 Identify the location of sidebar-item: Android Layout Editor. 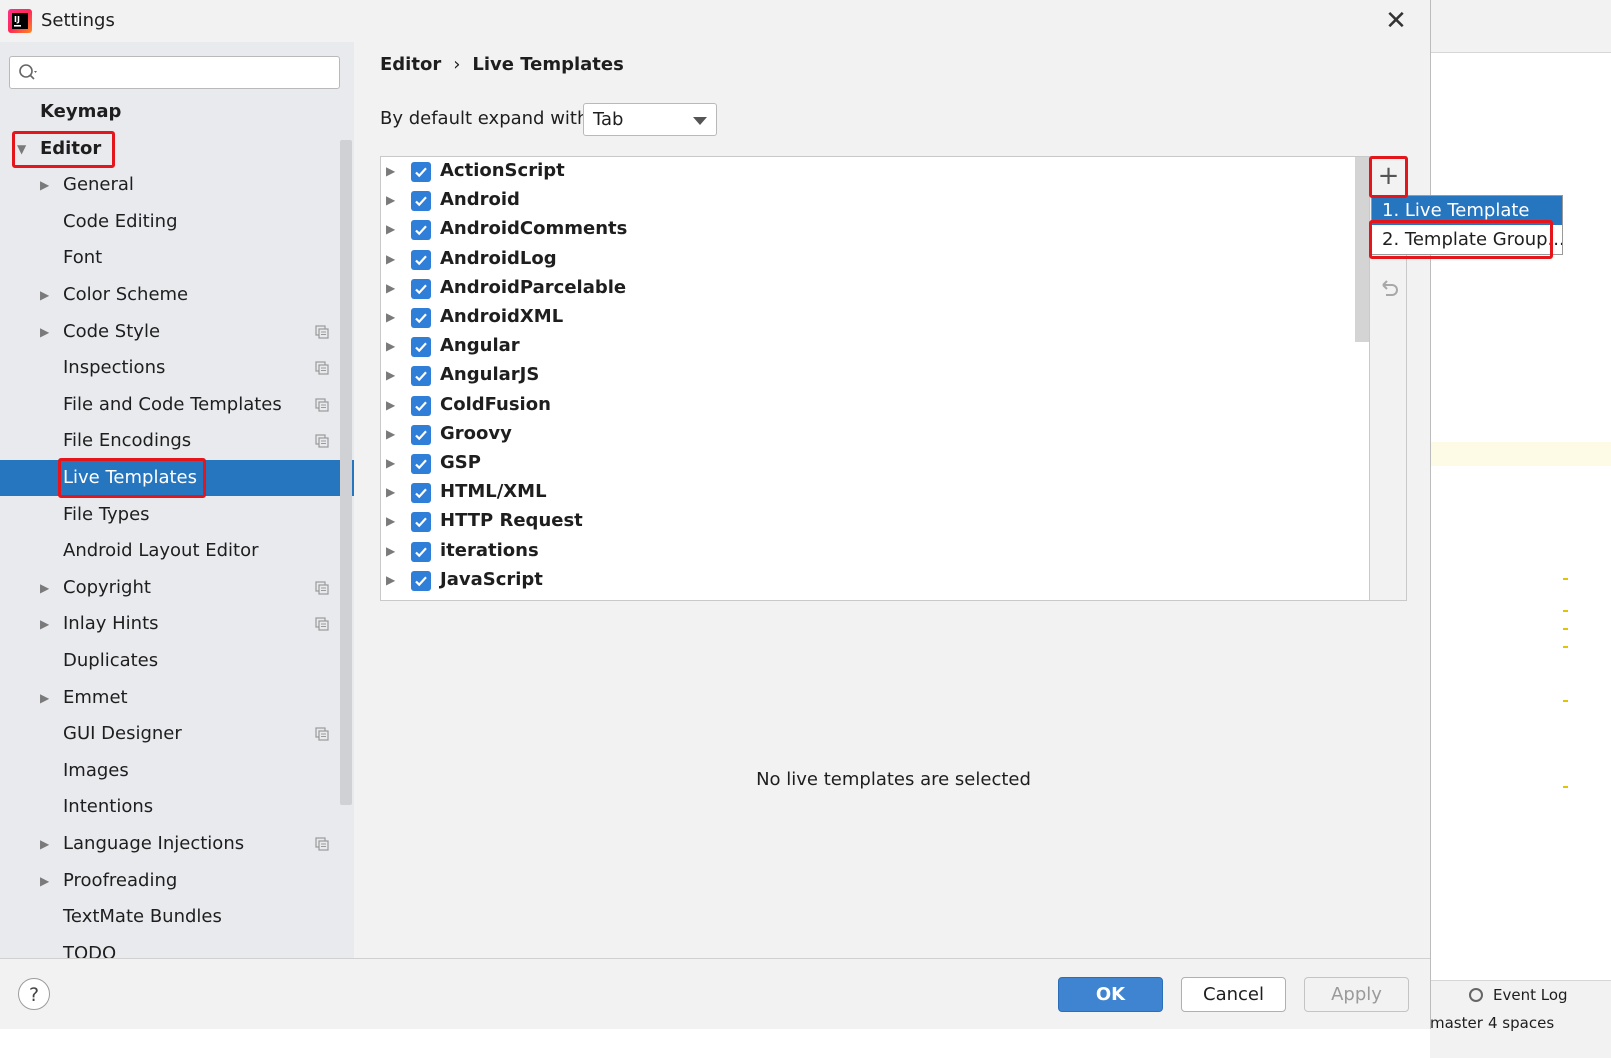
(177, 551).